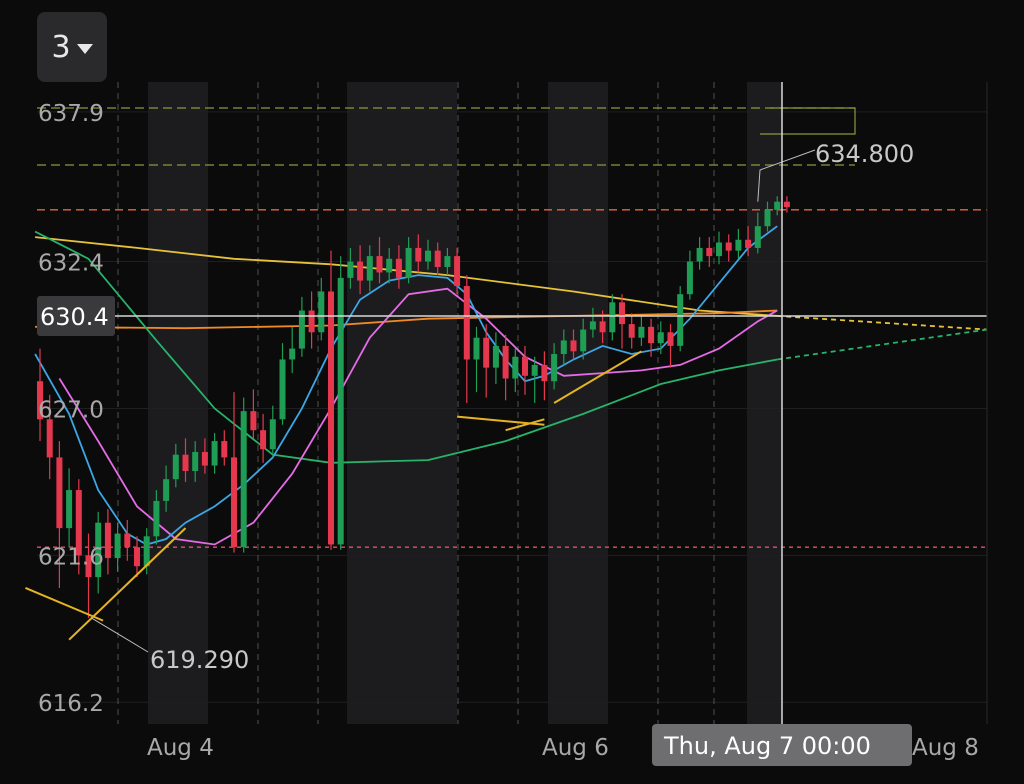 The width and height of the screenshot is (1024, 784). What do you see at coordinates (575, 748) in the screenshot?
I see `x-tick-label: Aug 6` at bounding box center [575, 748].